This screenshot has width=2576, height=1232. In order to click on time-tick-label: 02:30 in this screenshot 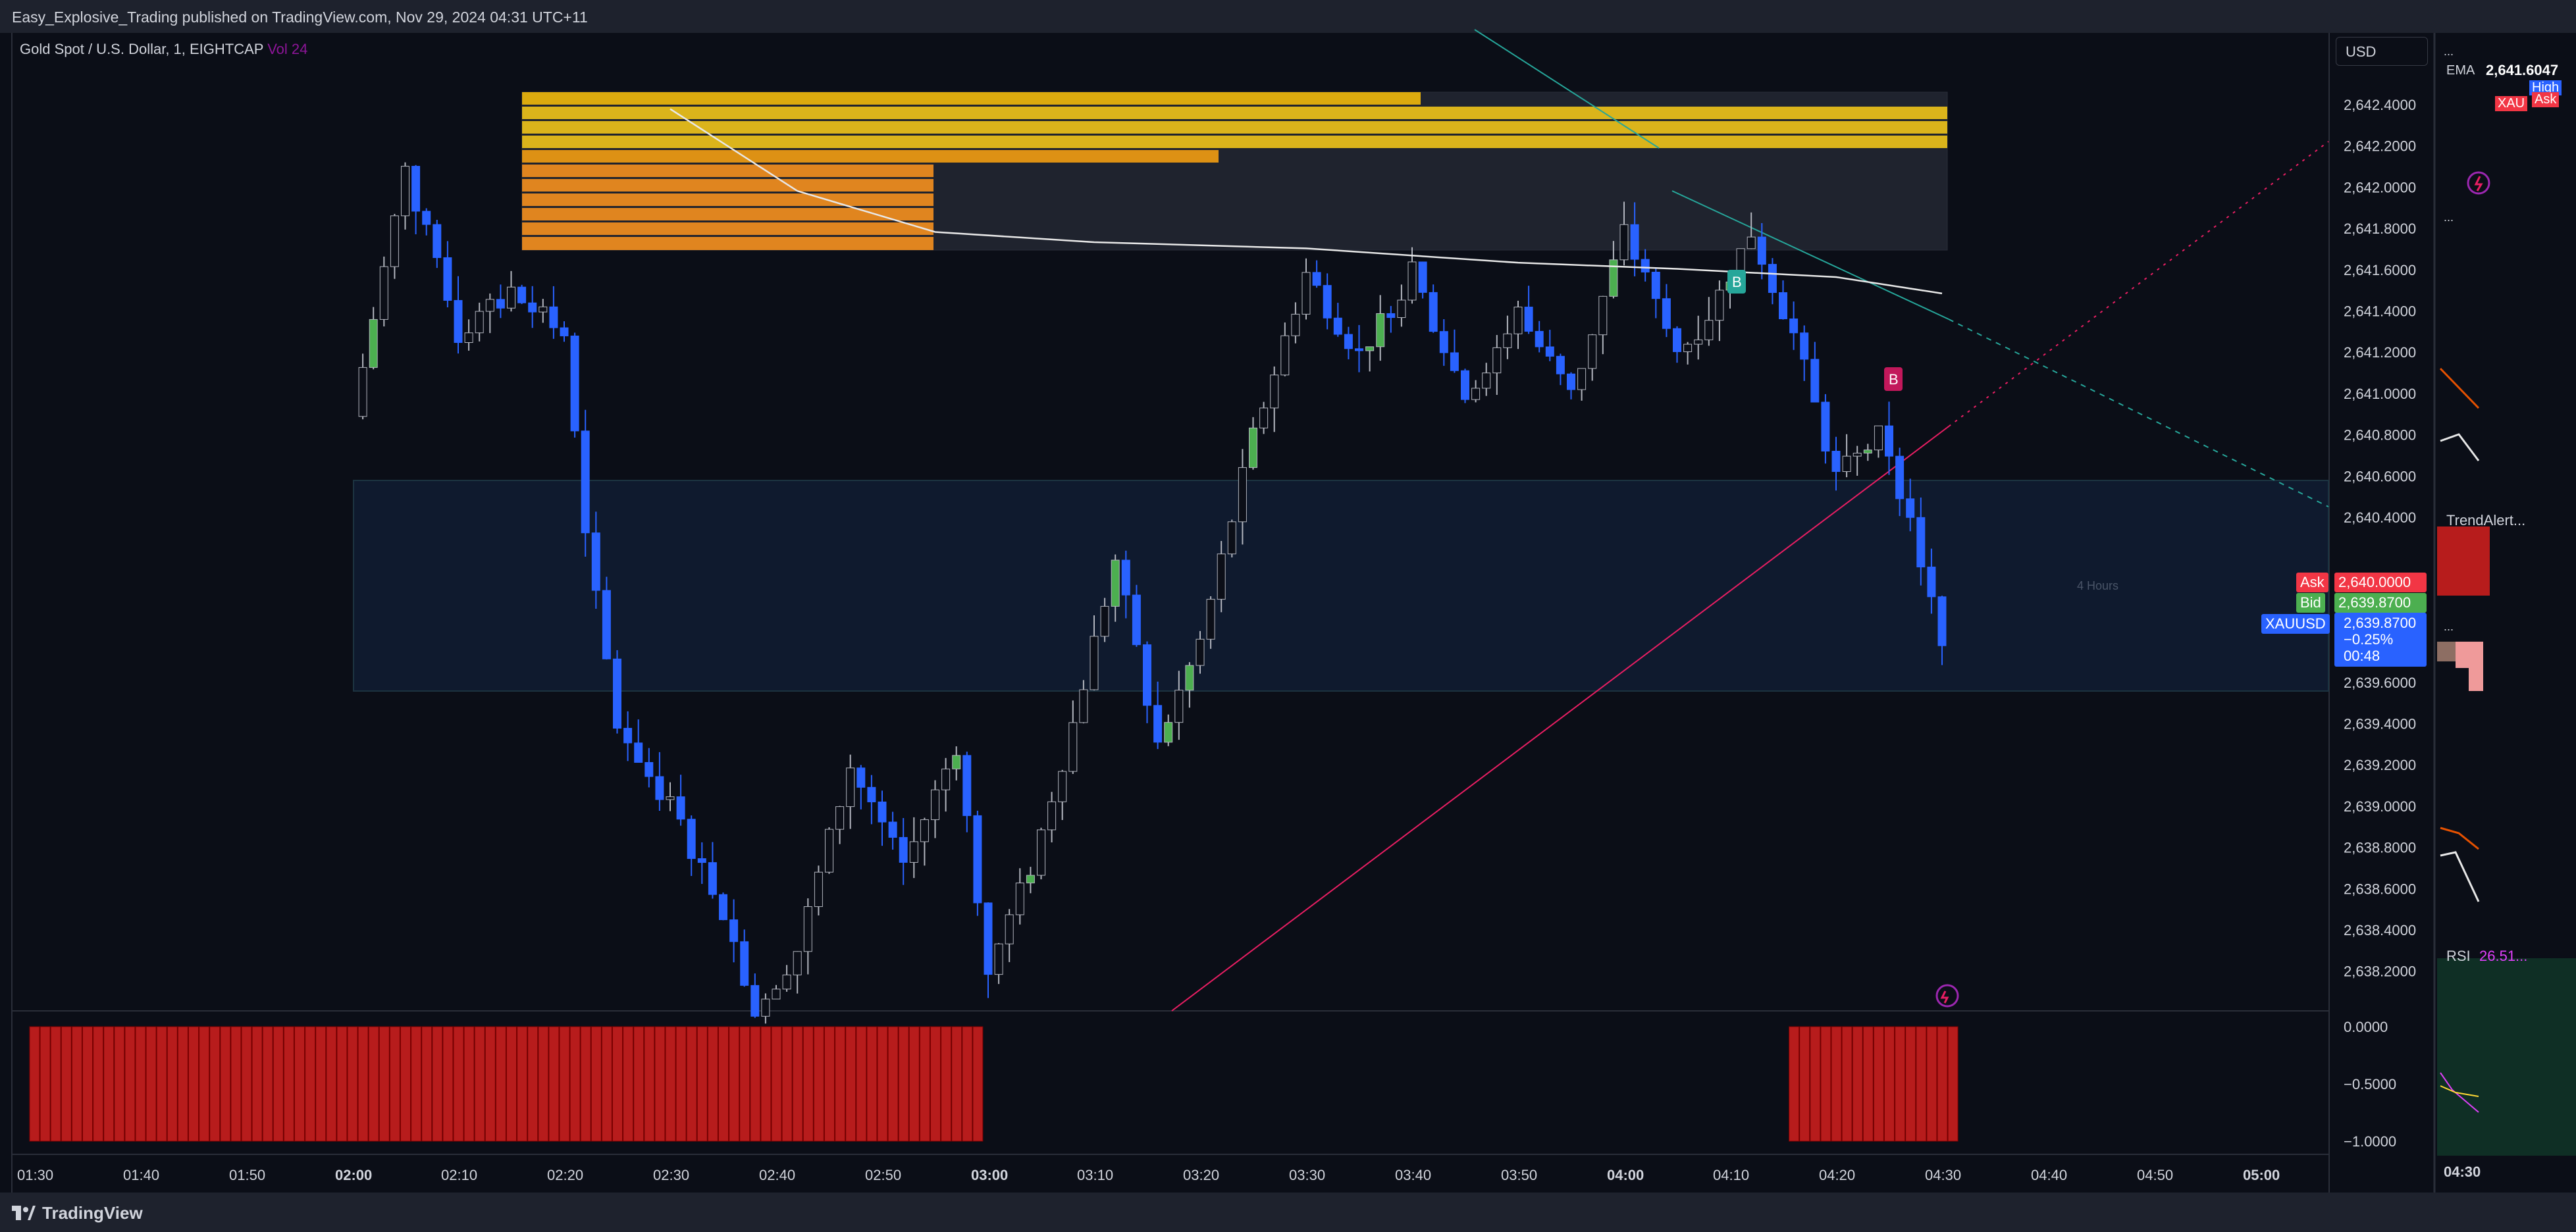, I will do `click(671, 1175)`.